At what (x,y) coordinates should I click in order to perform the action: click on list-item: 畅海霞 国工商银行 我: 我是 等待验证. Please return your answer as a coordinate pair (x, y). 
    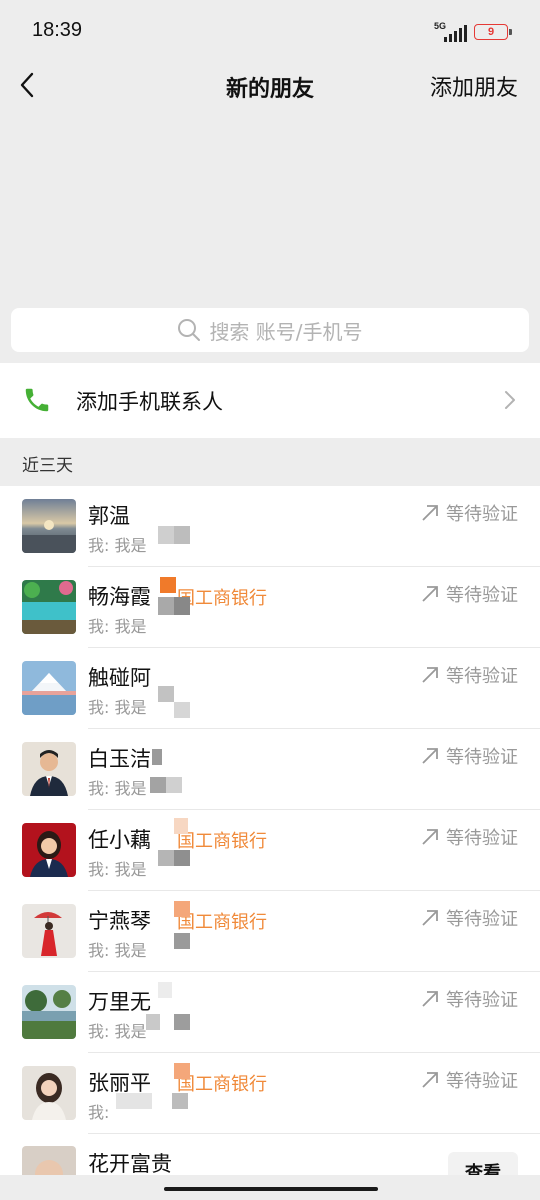
    Looking at the image, I should click on (270, 607).